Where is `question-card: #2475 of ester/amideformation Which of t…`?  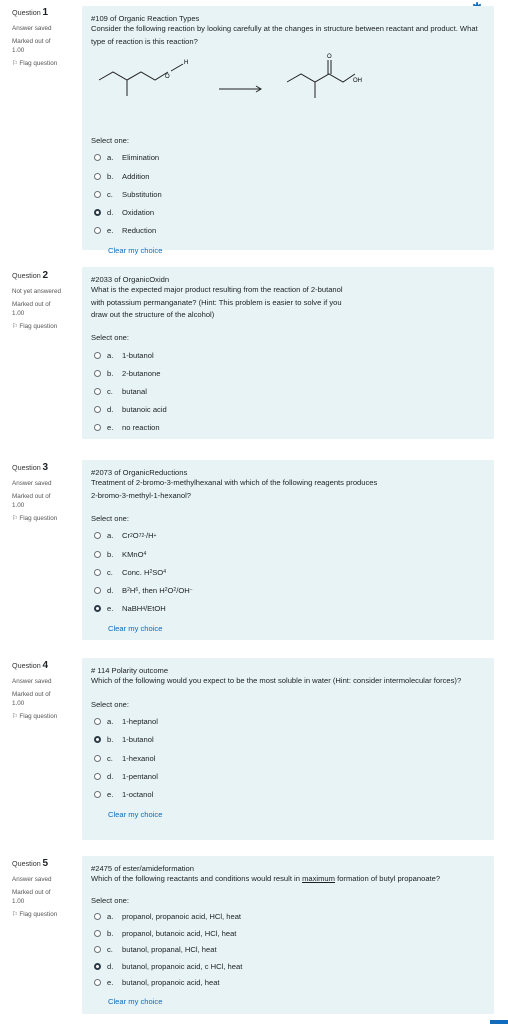
question-card: #2475 of ester/amideformation Which of t… is located at coordinates (288, 935).